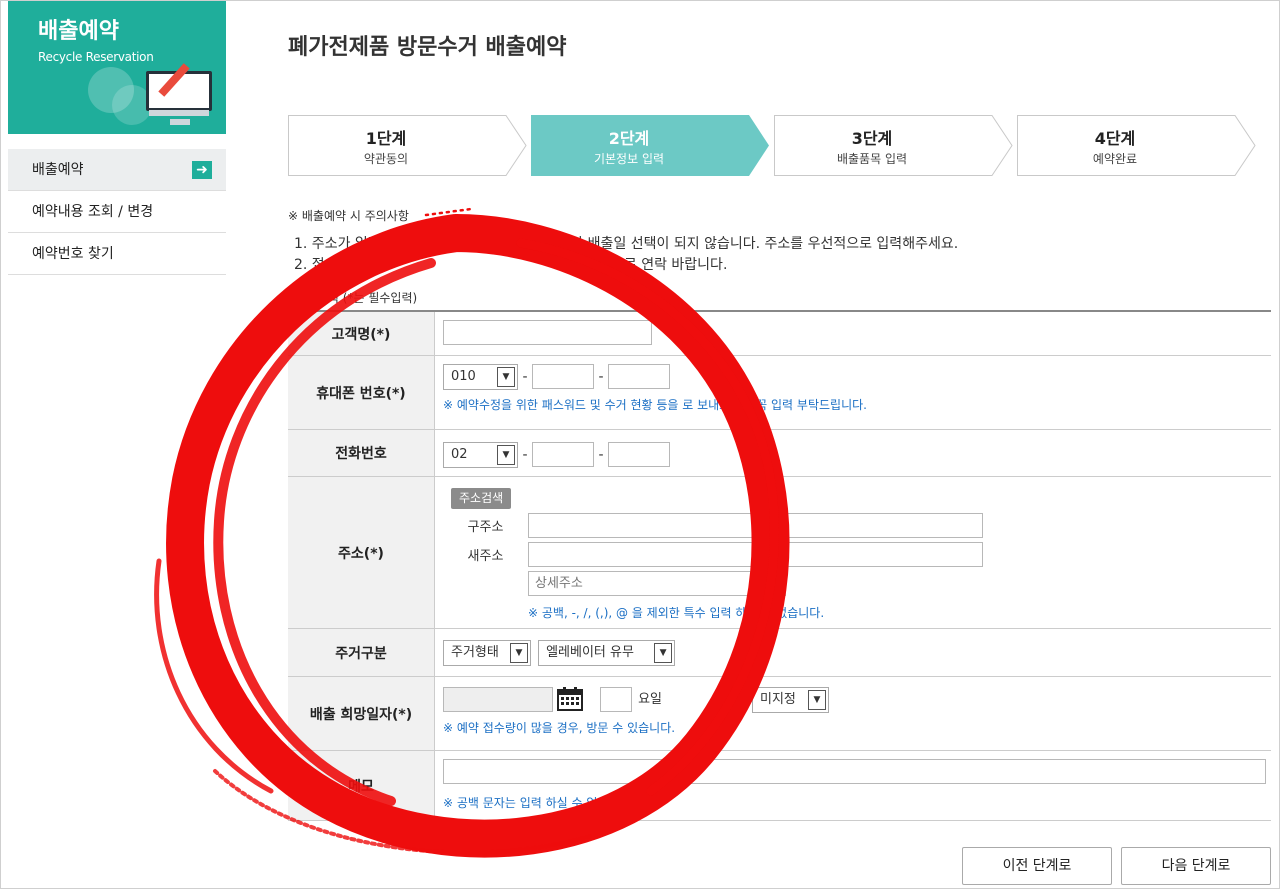 Image resolution: width=1280 pixels, height=889 pixels. I want to click on customer-row: 고객명(*), so click(779, 334).